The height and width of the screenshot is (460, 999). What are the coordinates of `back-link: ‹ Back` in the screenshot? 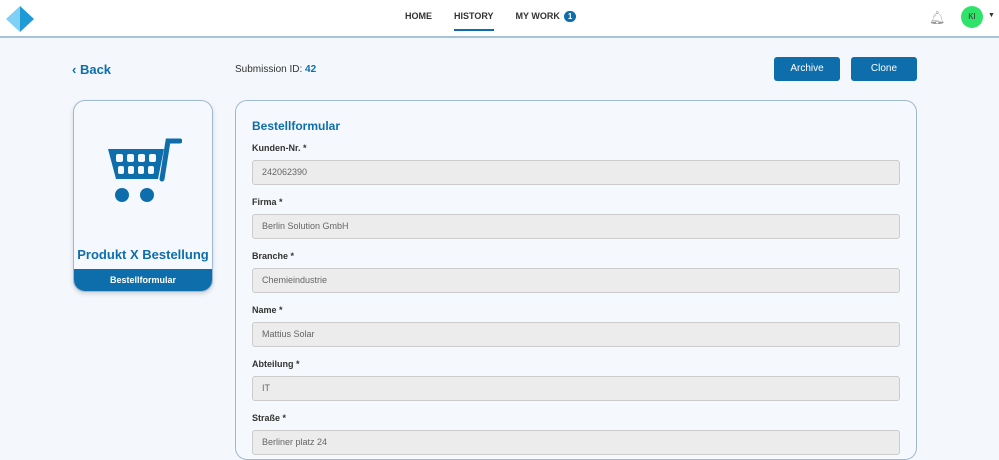 It's located at (91, 69).